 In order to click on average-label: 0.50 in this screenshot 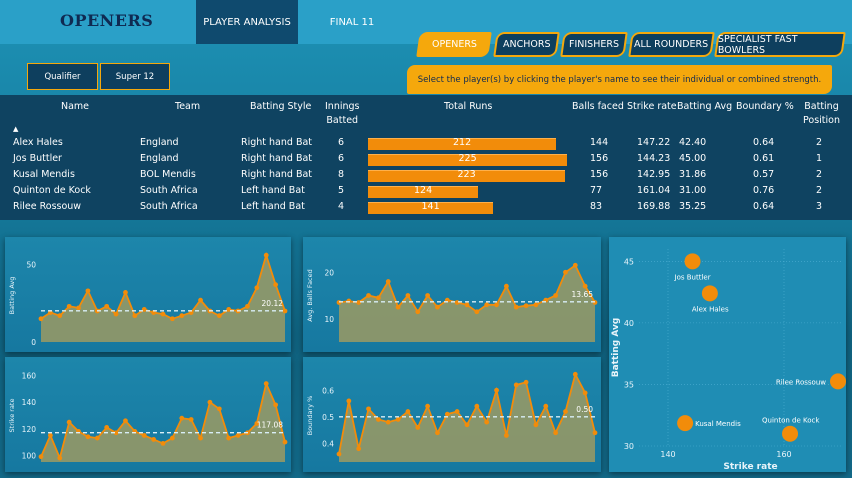, I will do `click(584, 409)`.